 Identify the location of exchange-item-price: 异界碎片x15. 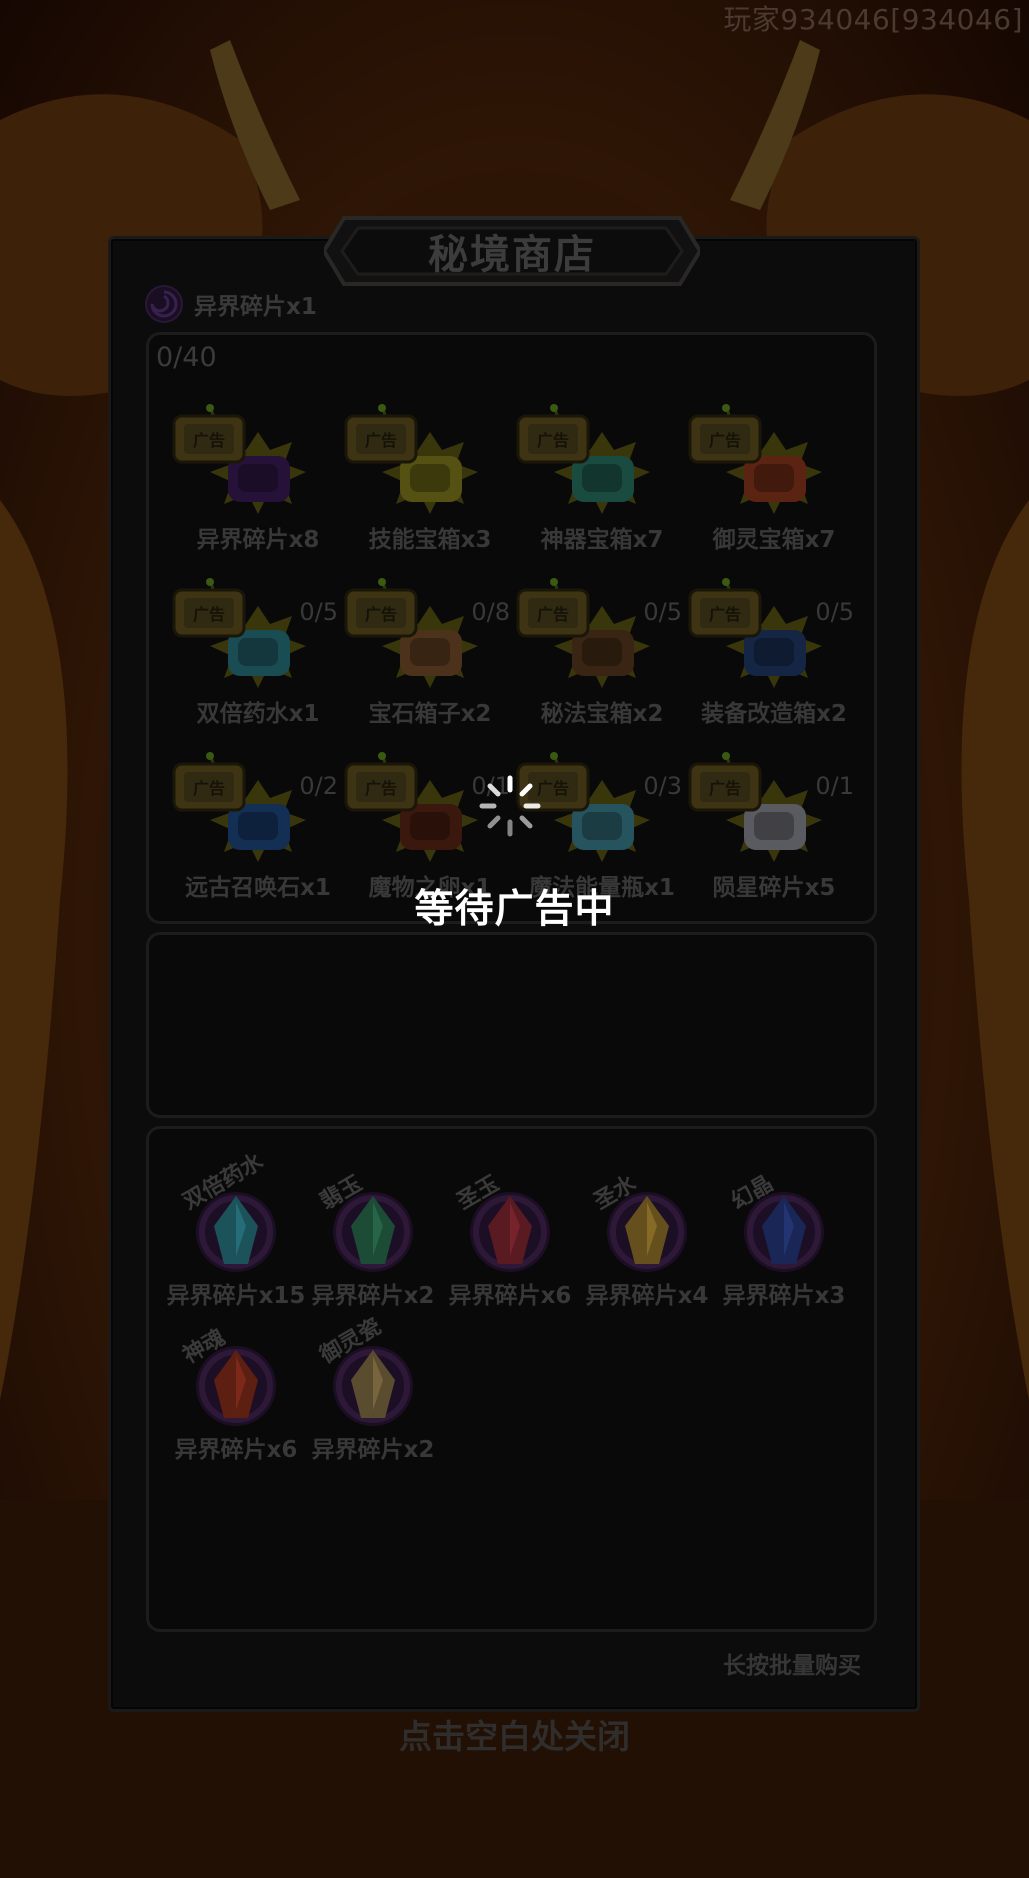
(236, 1296).